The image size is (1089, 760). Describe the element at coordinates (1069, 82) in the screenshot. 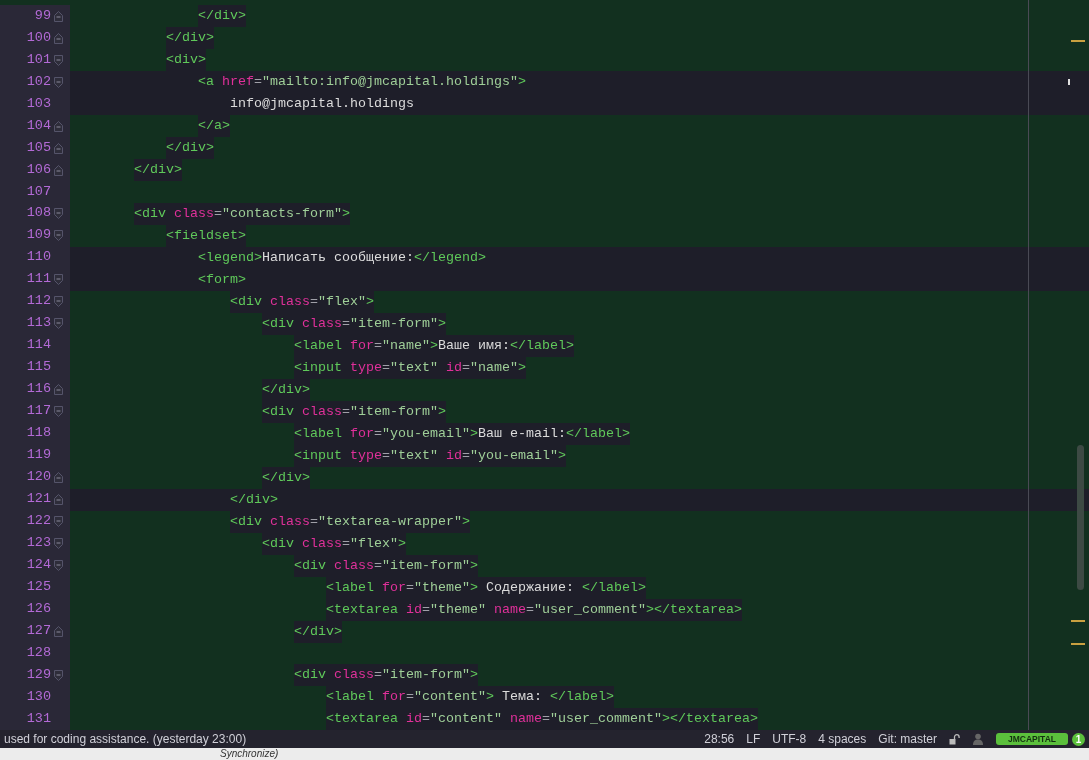

I see `caret-marker` at that location.